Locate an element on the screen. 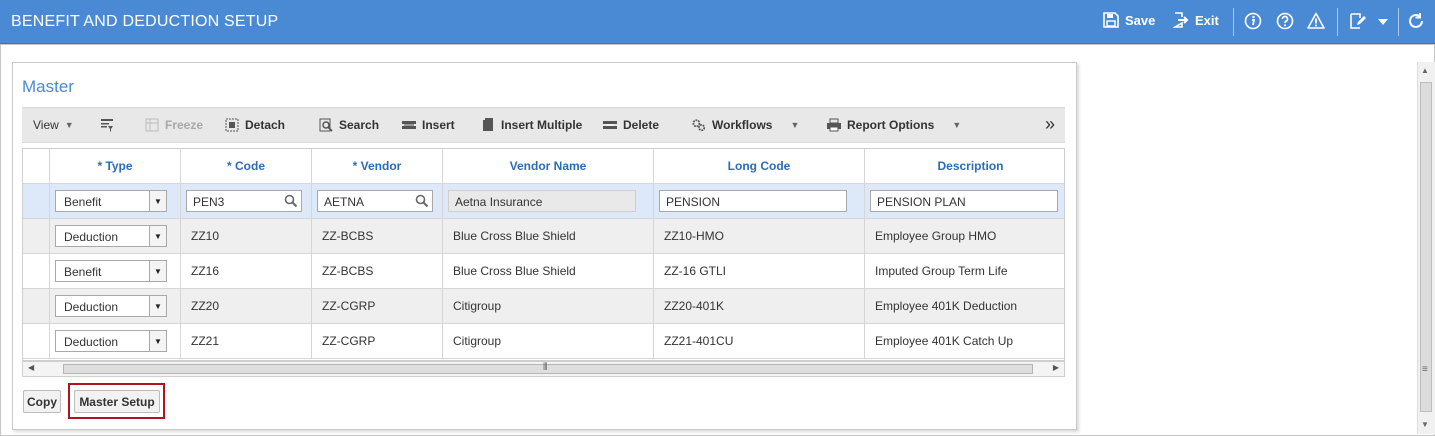  long-code-cell: ZZ10-HMO is located at coordinates (759, 236).